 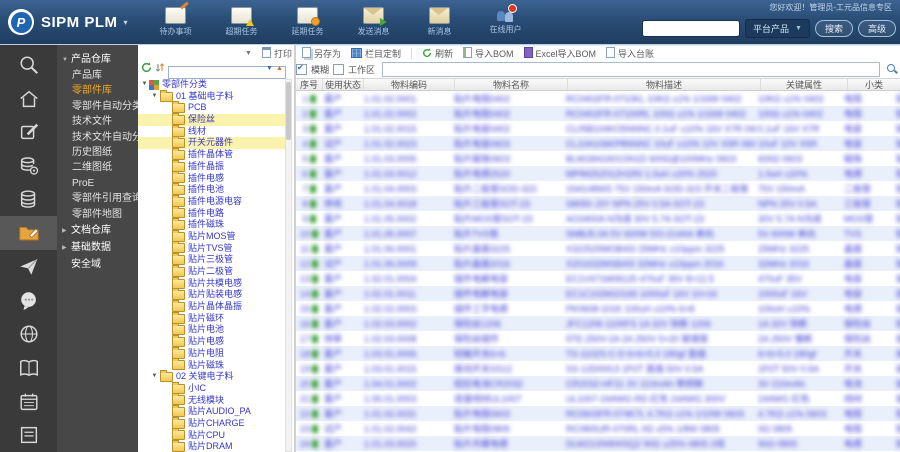 I want to click on topbar-inbox-button: 新消息, so click(x=440, y=22).